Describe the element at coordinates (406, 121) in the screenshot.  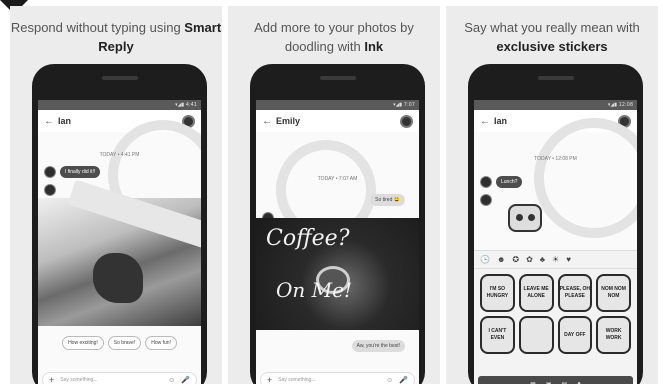
I see `contact-avatar` at that location.